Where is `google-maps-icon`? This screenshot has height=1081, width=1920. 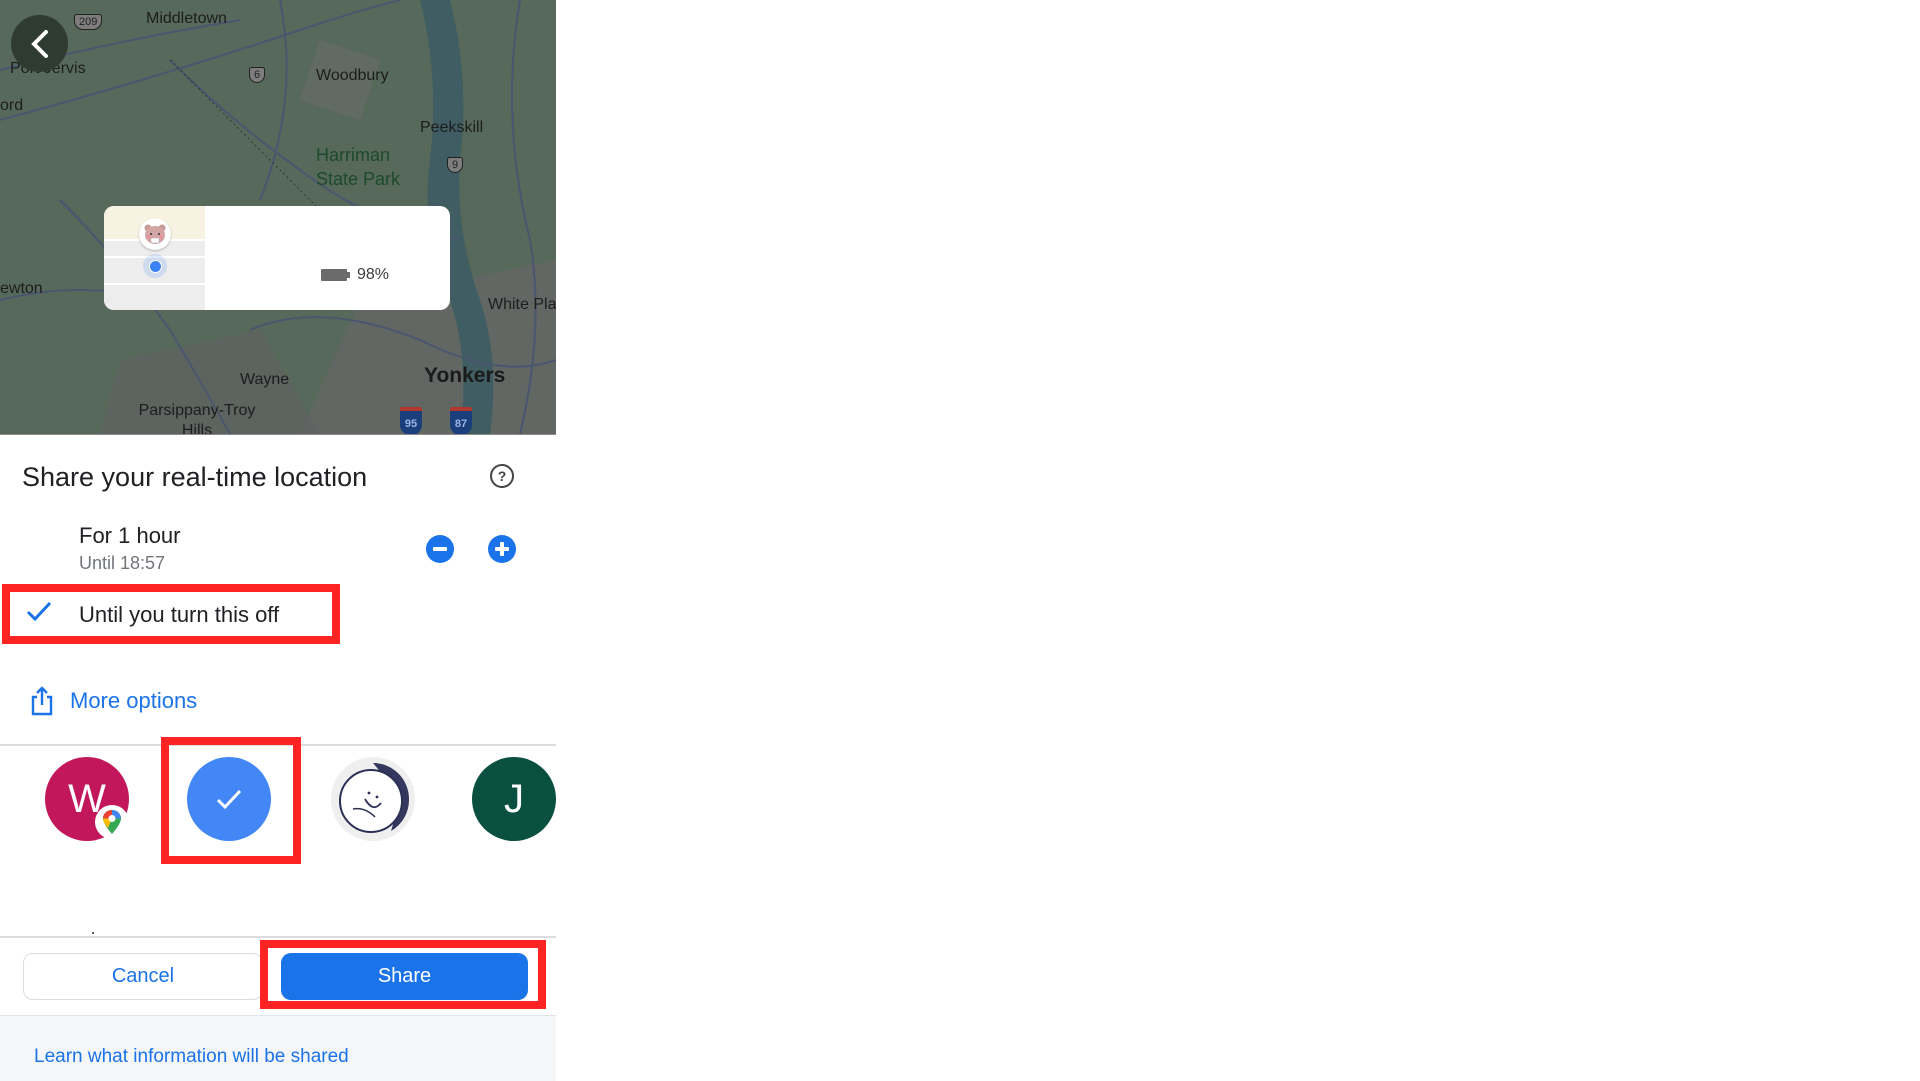 google-maps-icon is located at coordinates (112, 822).